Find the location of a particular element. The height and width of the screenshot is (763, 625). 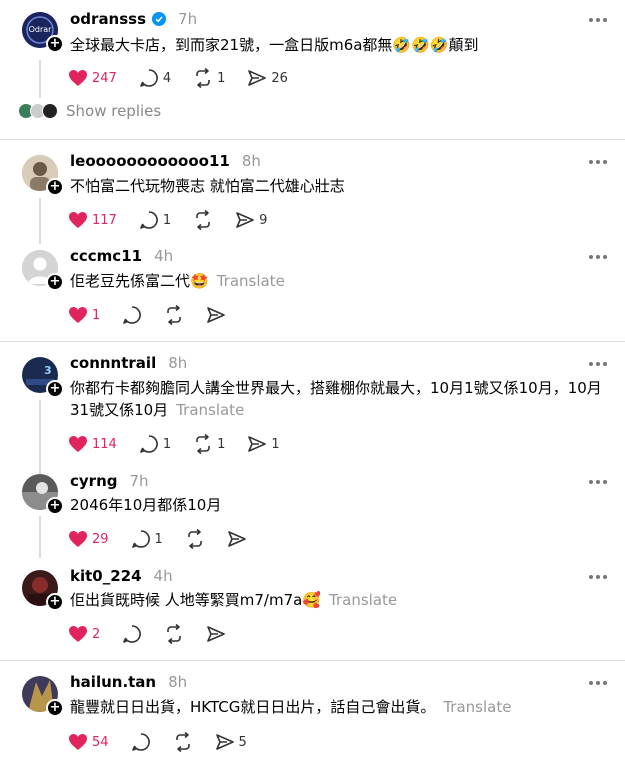

username: cyrng is located at coordinates (93, 481).